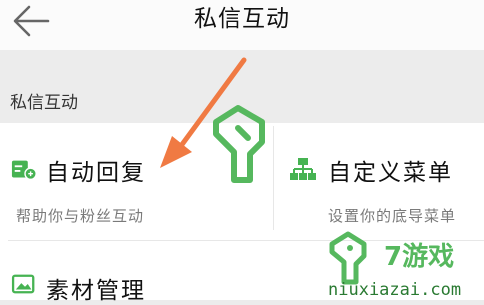 The height and width of the screenshot is (305, 484). Describe the element at coordinates (395, 290) in the screenshot. I see `watermark-url: niuxiazai.com` at that location.